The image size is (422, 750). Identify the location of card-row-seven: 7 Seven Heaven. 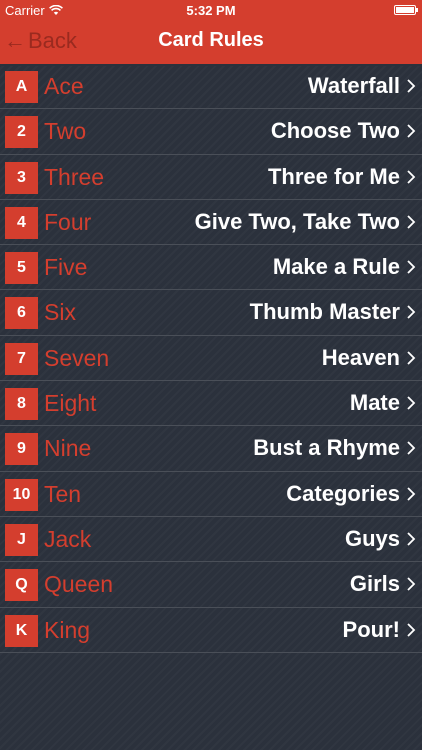
(211, 359).